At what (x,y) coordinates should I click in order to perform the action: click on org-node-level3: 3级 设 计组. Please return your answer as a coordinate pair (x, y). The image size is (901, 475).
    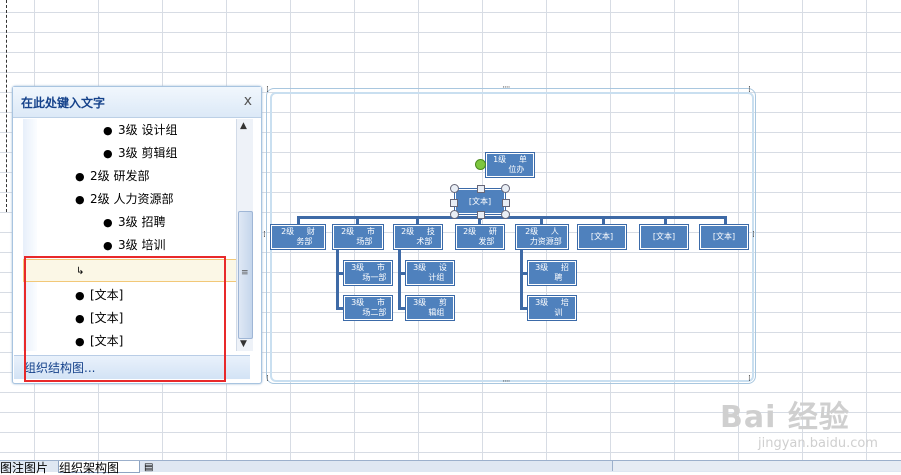
    Looking at the image, I should click on (430, 273).